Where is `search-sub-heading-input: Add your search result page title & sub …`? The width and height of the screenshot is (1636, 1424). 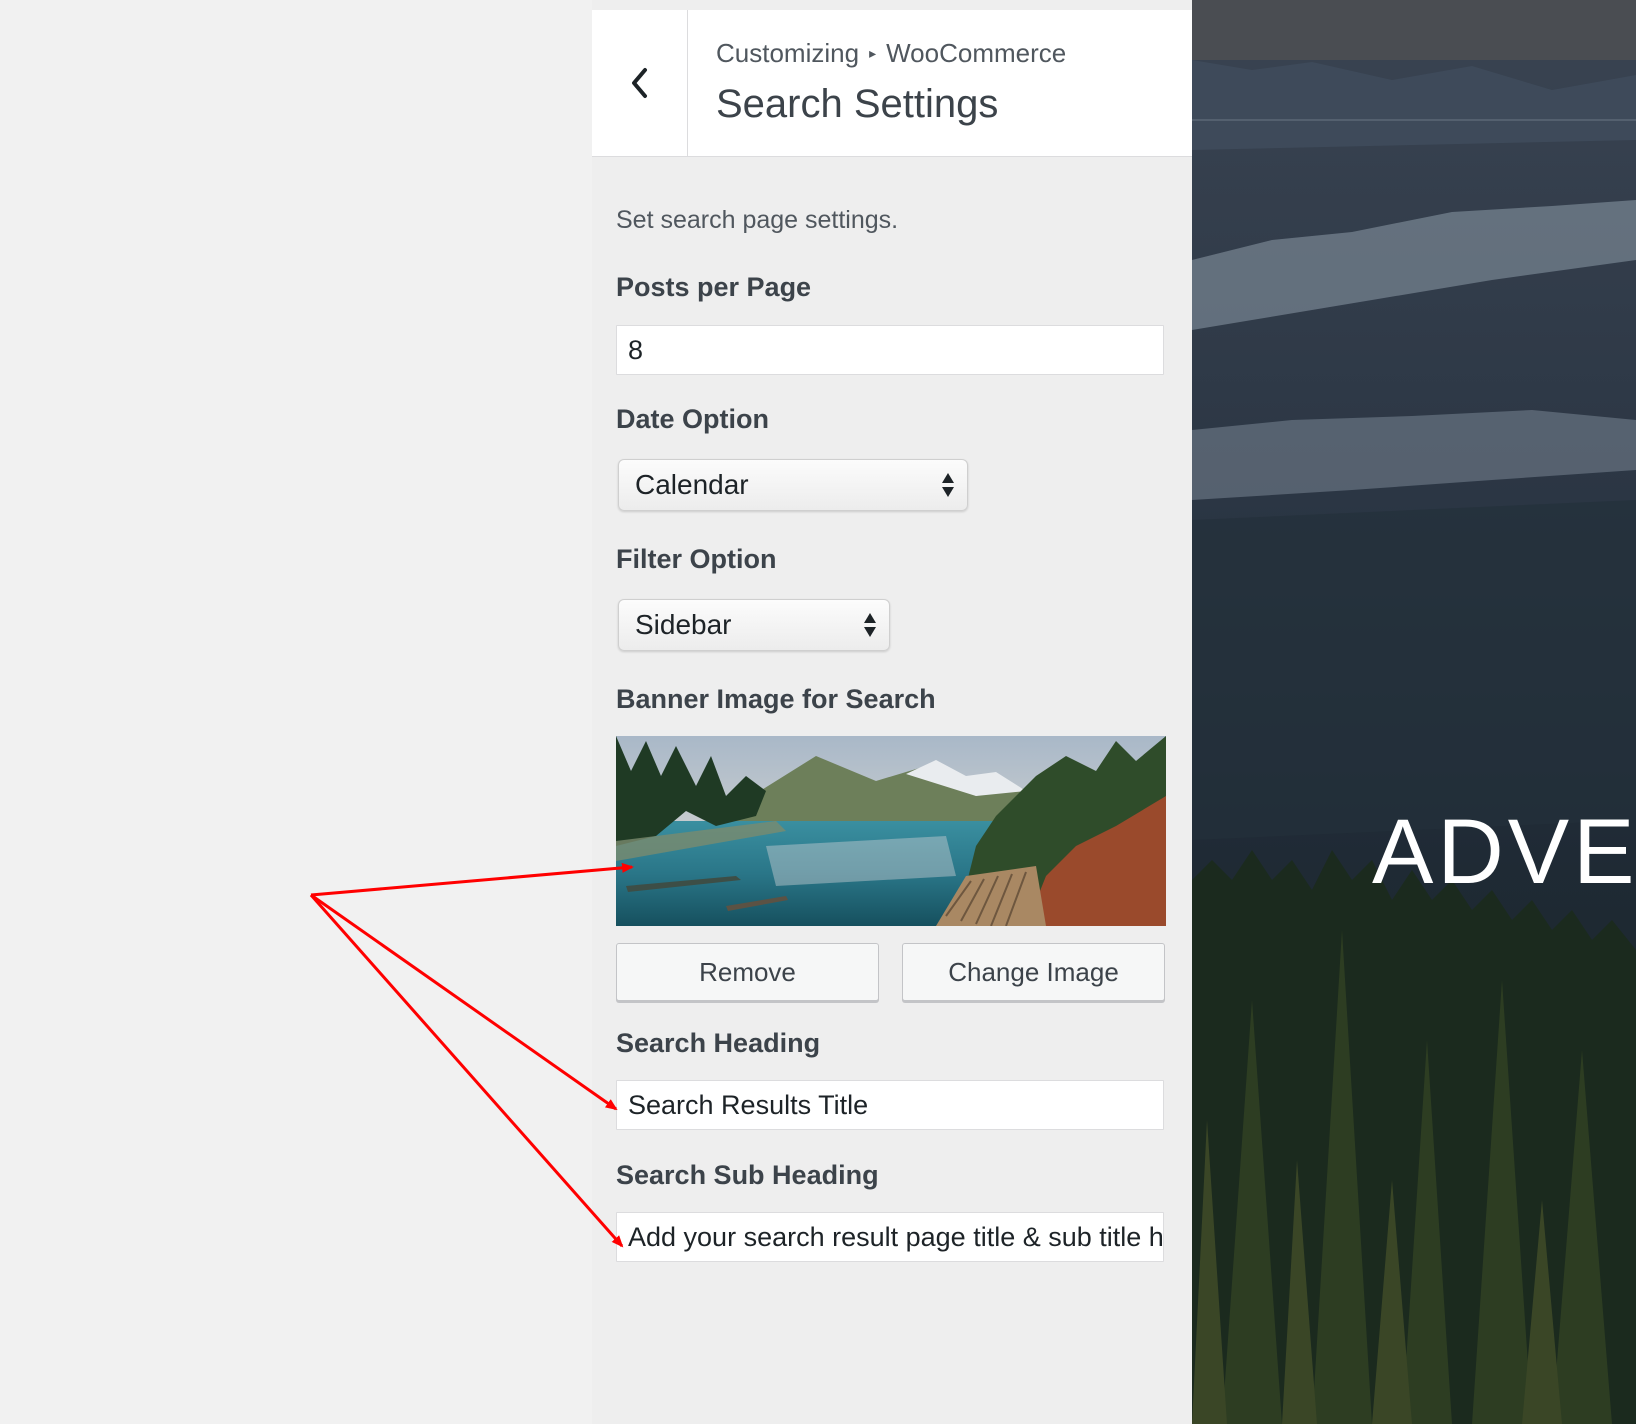
search-sub-heading-input: Add your search result page title & sub … is located at coordinates (890, 1237).